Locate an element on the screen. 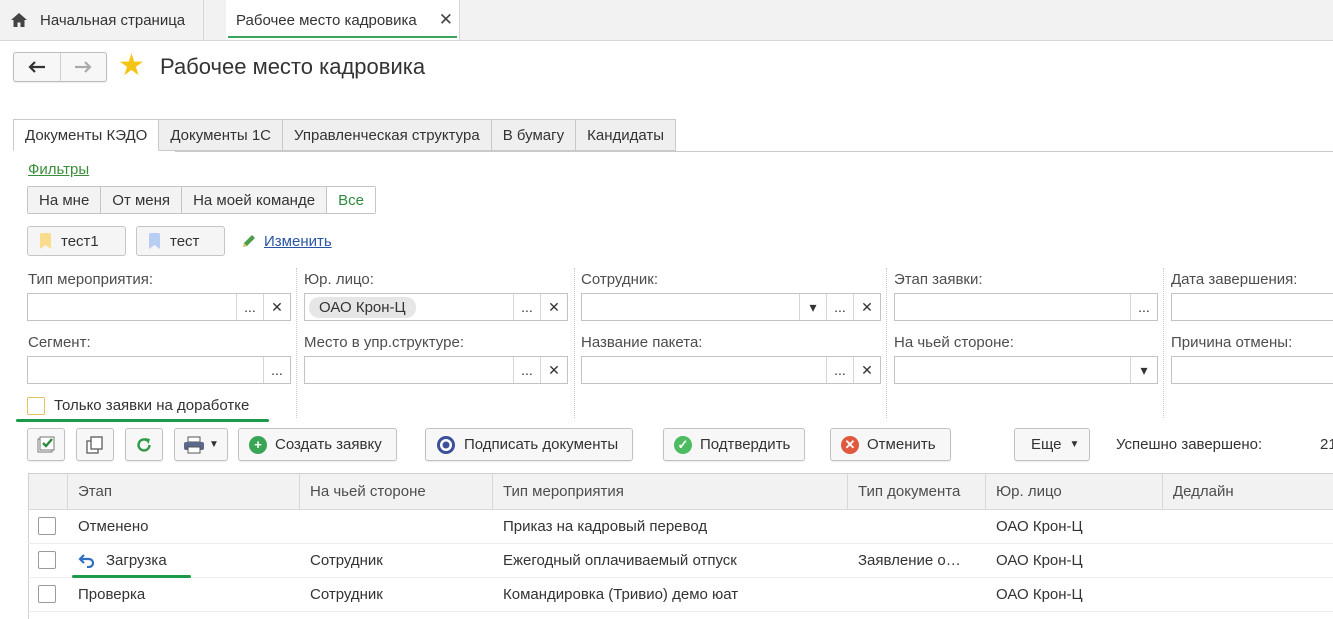 This screenshot has width=1333, height=619. copy-icon is located at coordinates (94, 444).